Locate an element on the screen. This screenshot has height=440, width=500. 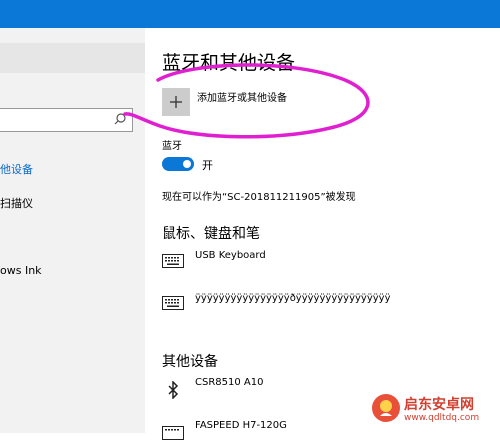
toggle-knob is located at coordinates (187, 164).